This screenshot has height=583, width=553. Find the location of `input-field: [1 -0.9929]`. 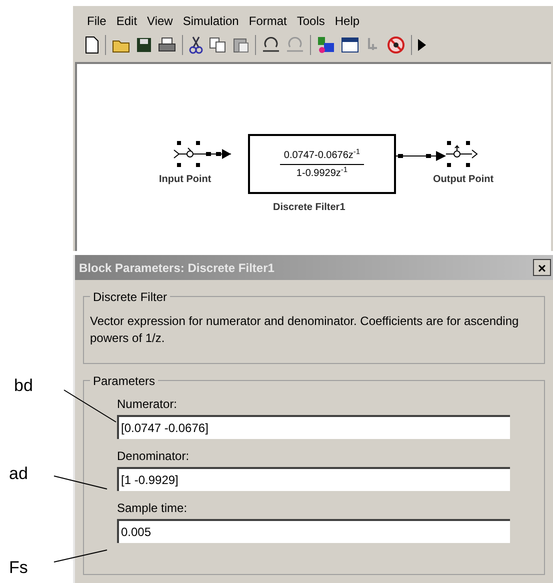

input-field: [1 -0.9929] is located at coordinates (313, 479).